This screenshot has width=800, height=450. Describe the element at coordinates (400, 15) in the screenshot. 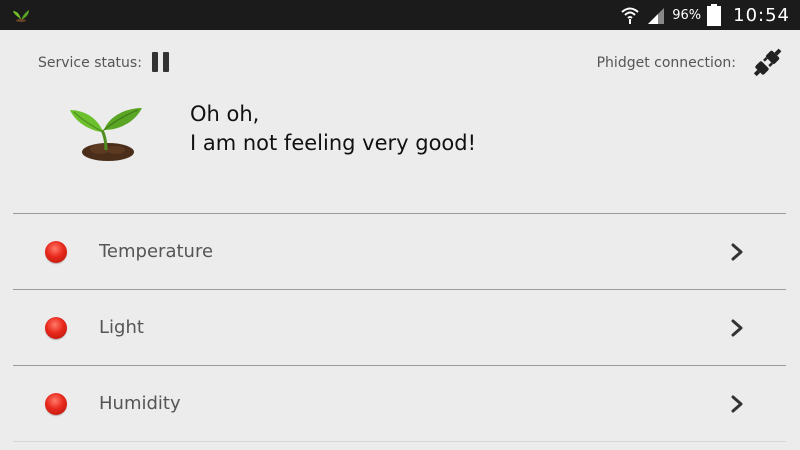

I see `status-bar: 96% 10:54` at that location.